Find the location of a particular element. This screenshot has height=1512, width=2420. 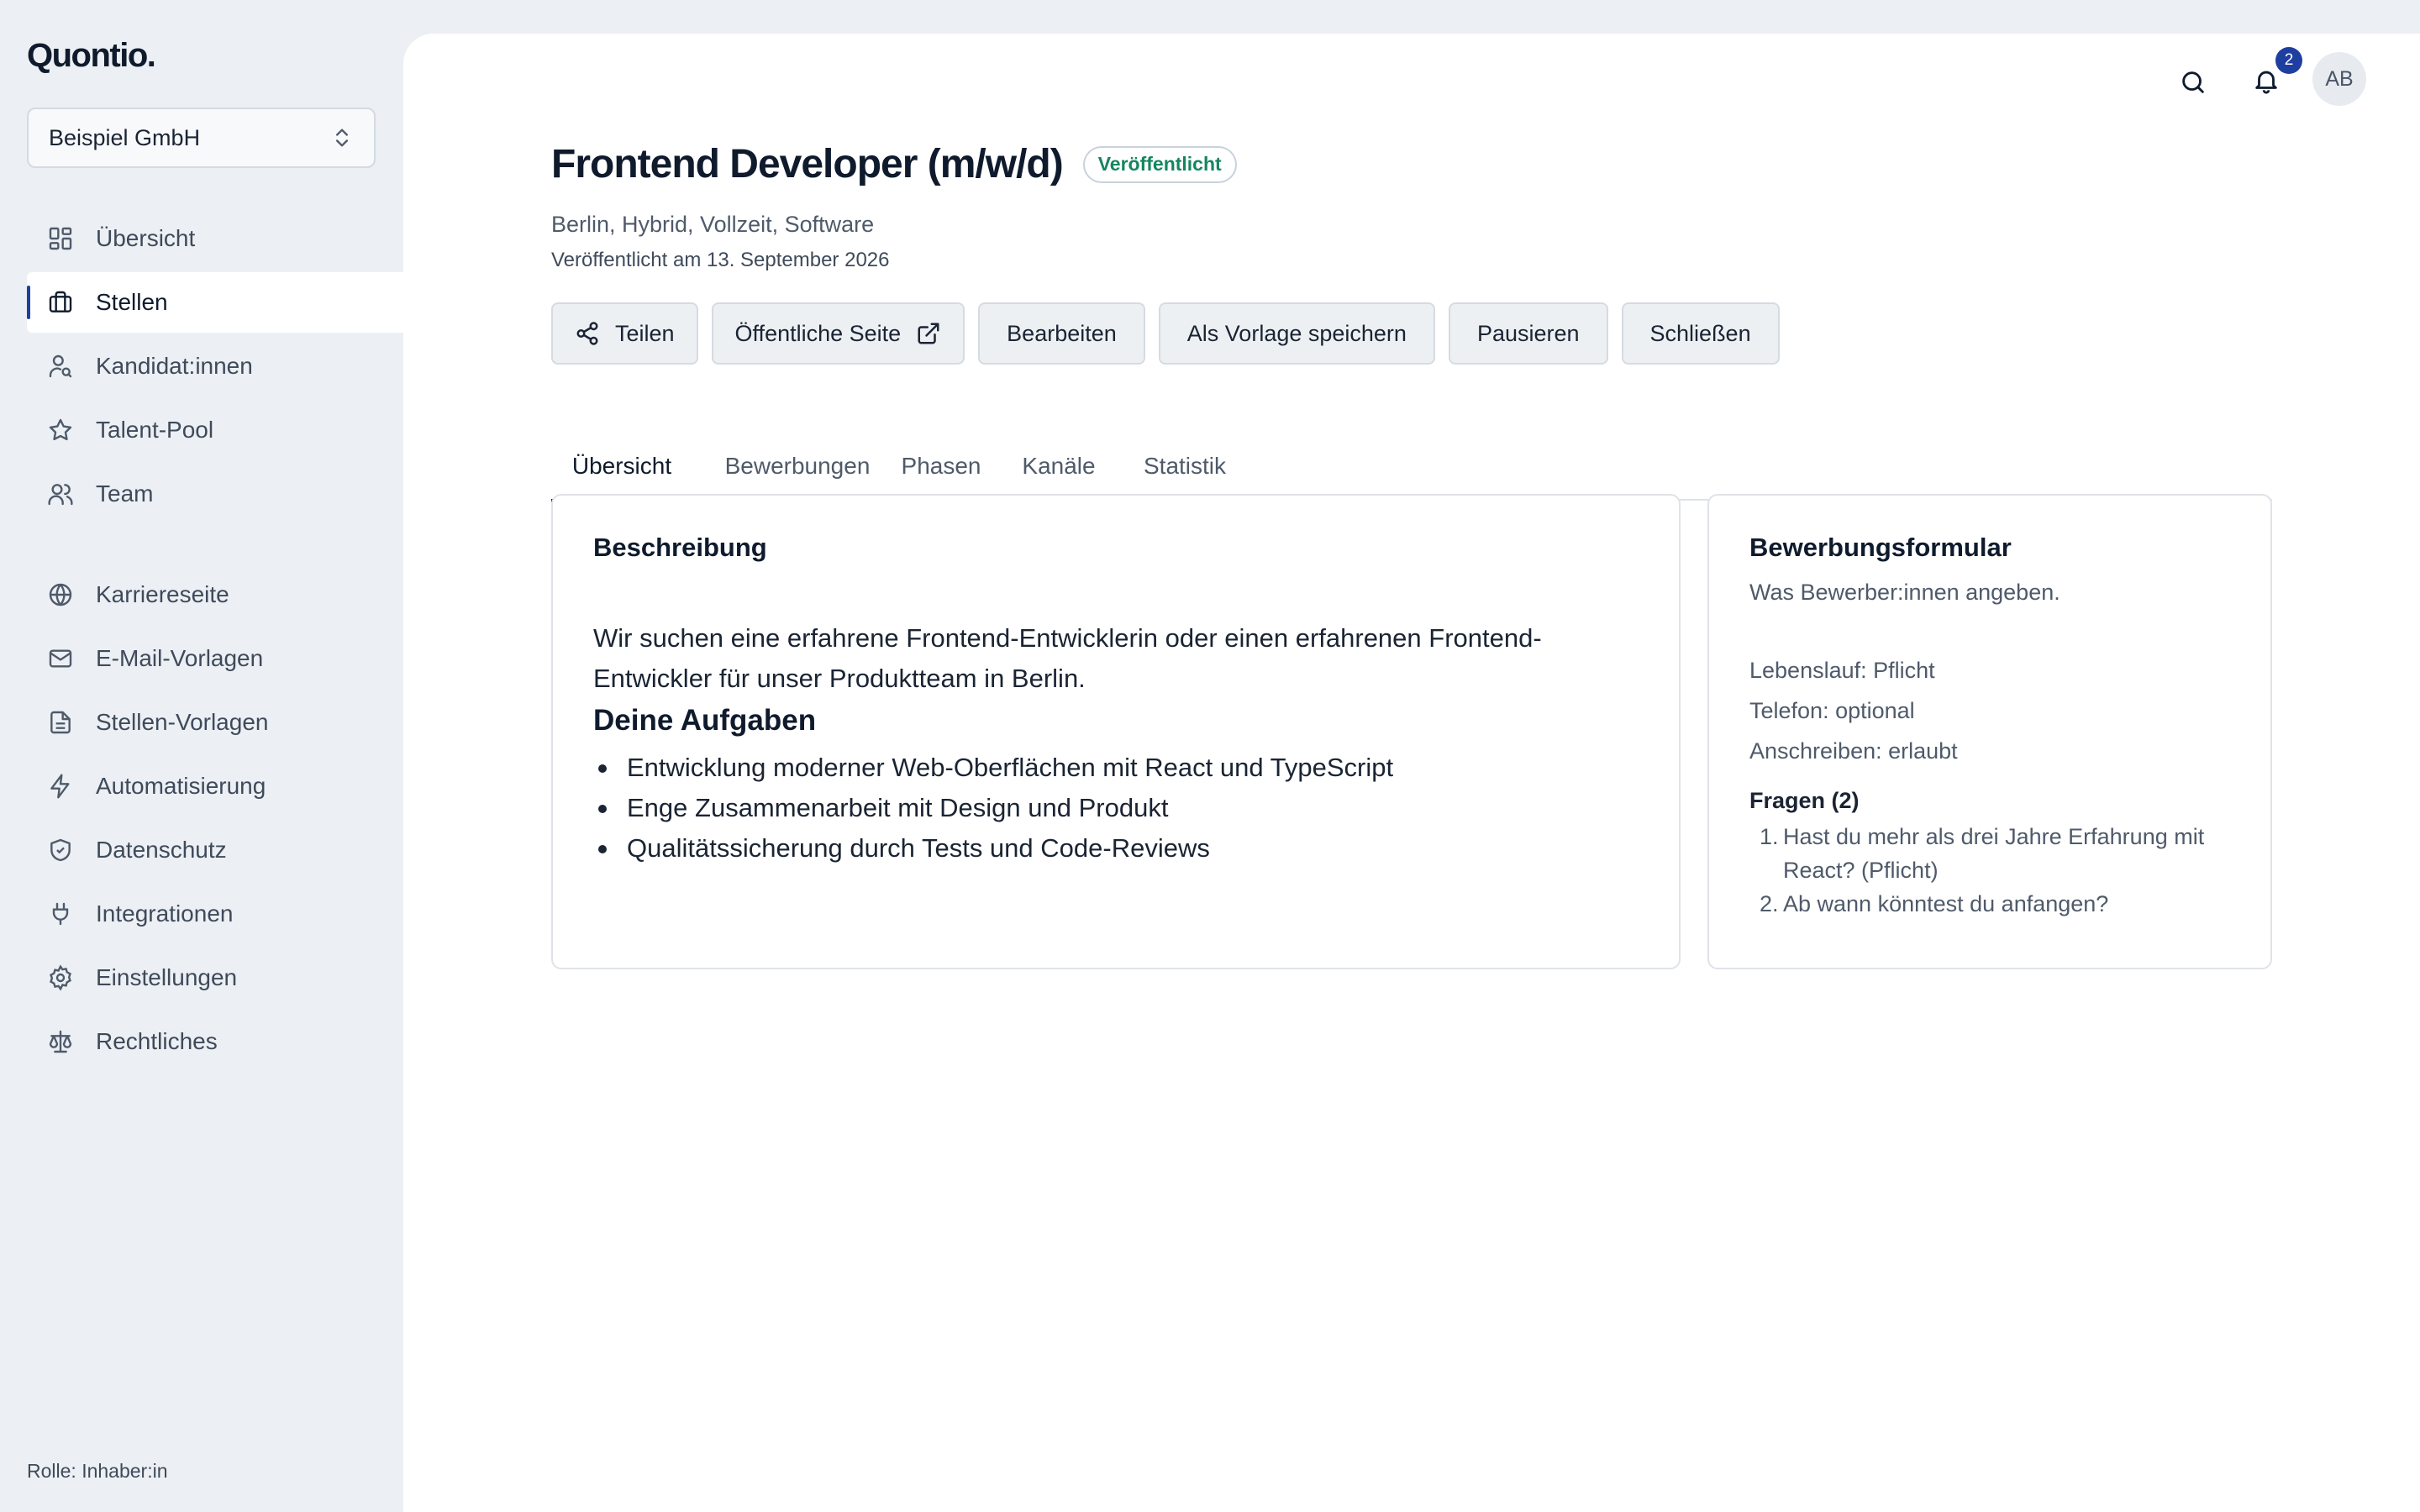

user-role: Rolle: Inhaber:in is located at coordinates (97, 1471).